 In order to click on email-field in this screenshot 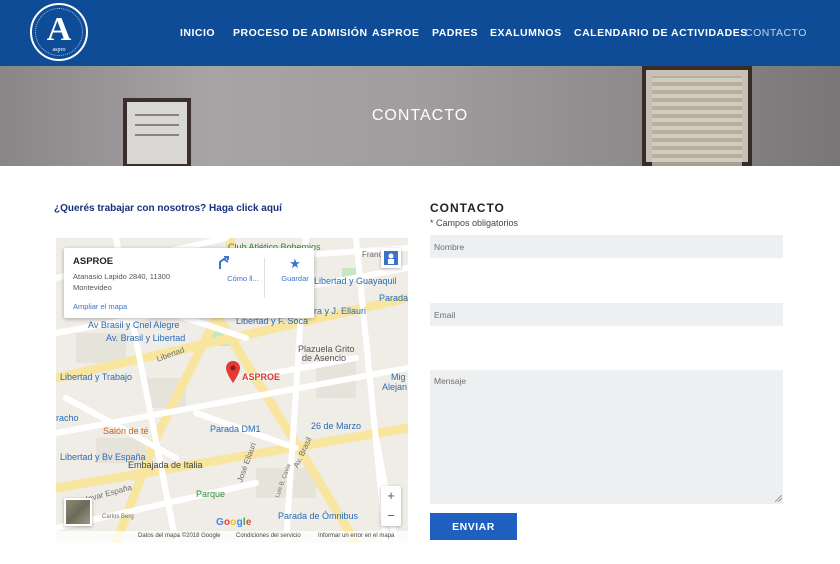, I will do `click(606, 314)`.